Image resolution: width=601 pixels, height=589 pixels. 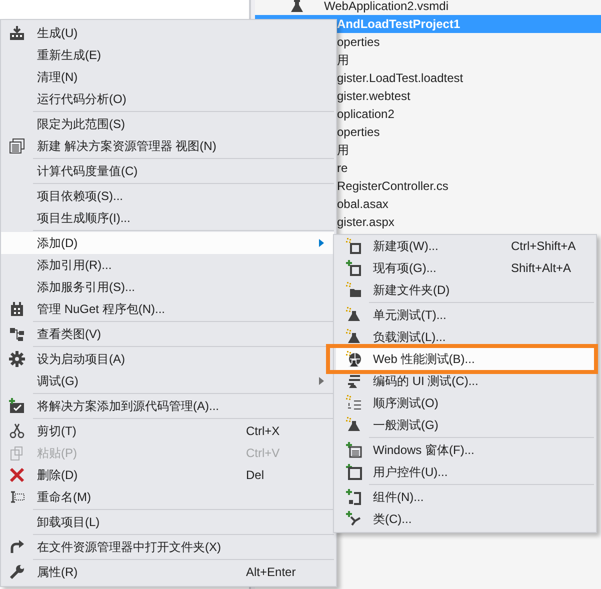 I want to click on menu-item: 限定为此范围(S), so click(x=167, y=124).